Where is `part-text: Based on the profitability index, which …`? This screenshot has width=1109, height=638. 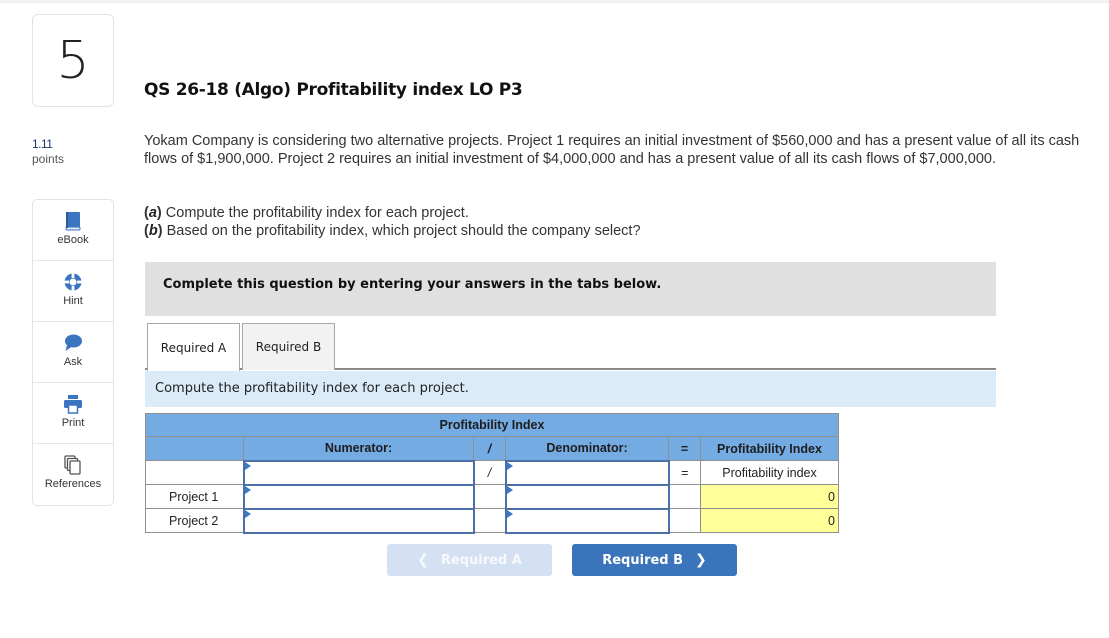 part-text: Based on the profitability index, which … is located at coordinates (403, 231).